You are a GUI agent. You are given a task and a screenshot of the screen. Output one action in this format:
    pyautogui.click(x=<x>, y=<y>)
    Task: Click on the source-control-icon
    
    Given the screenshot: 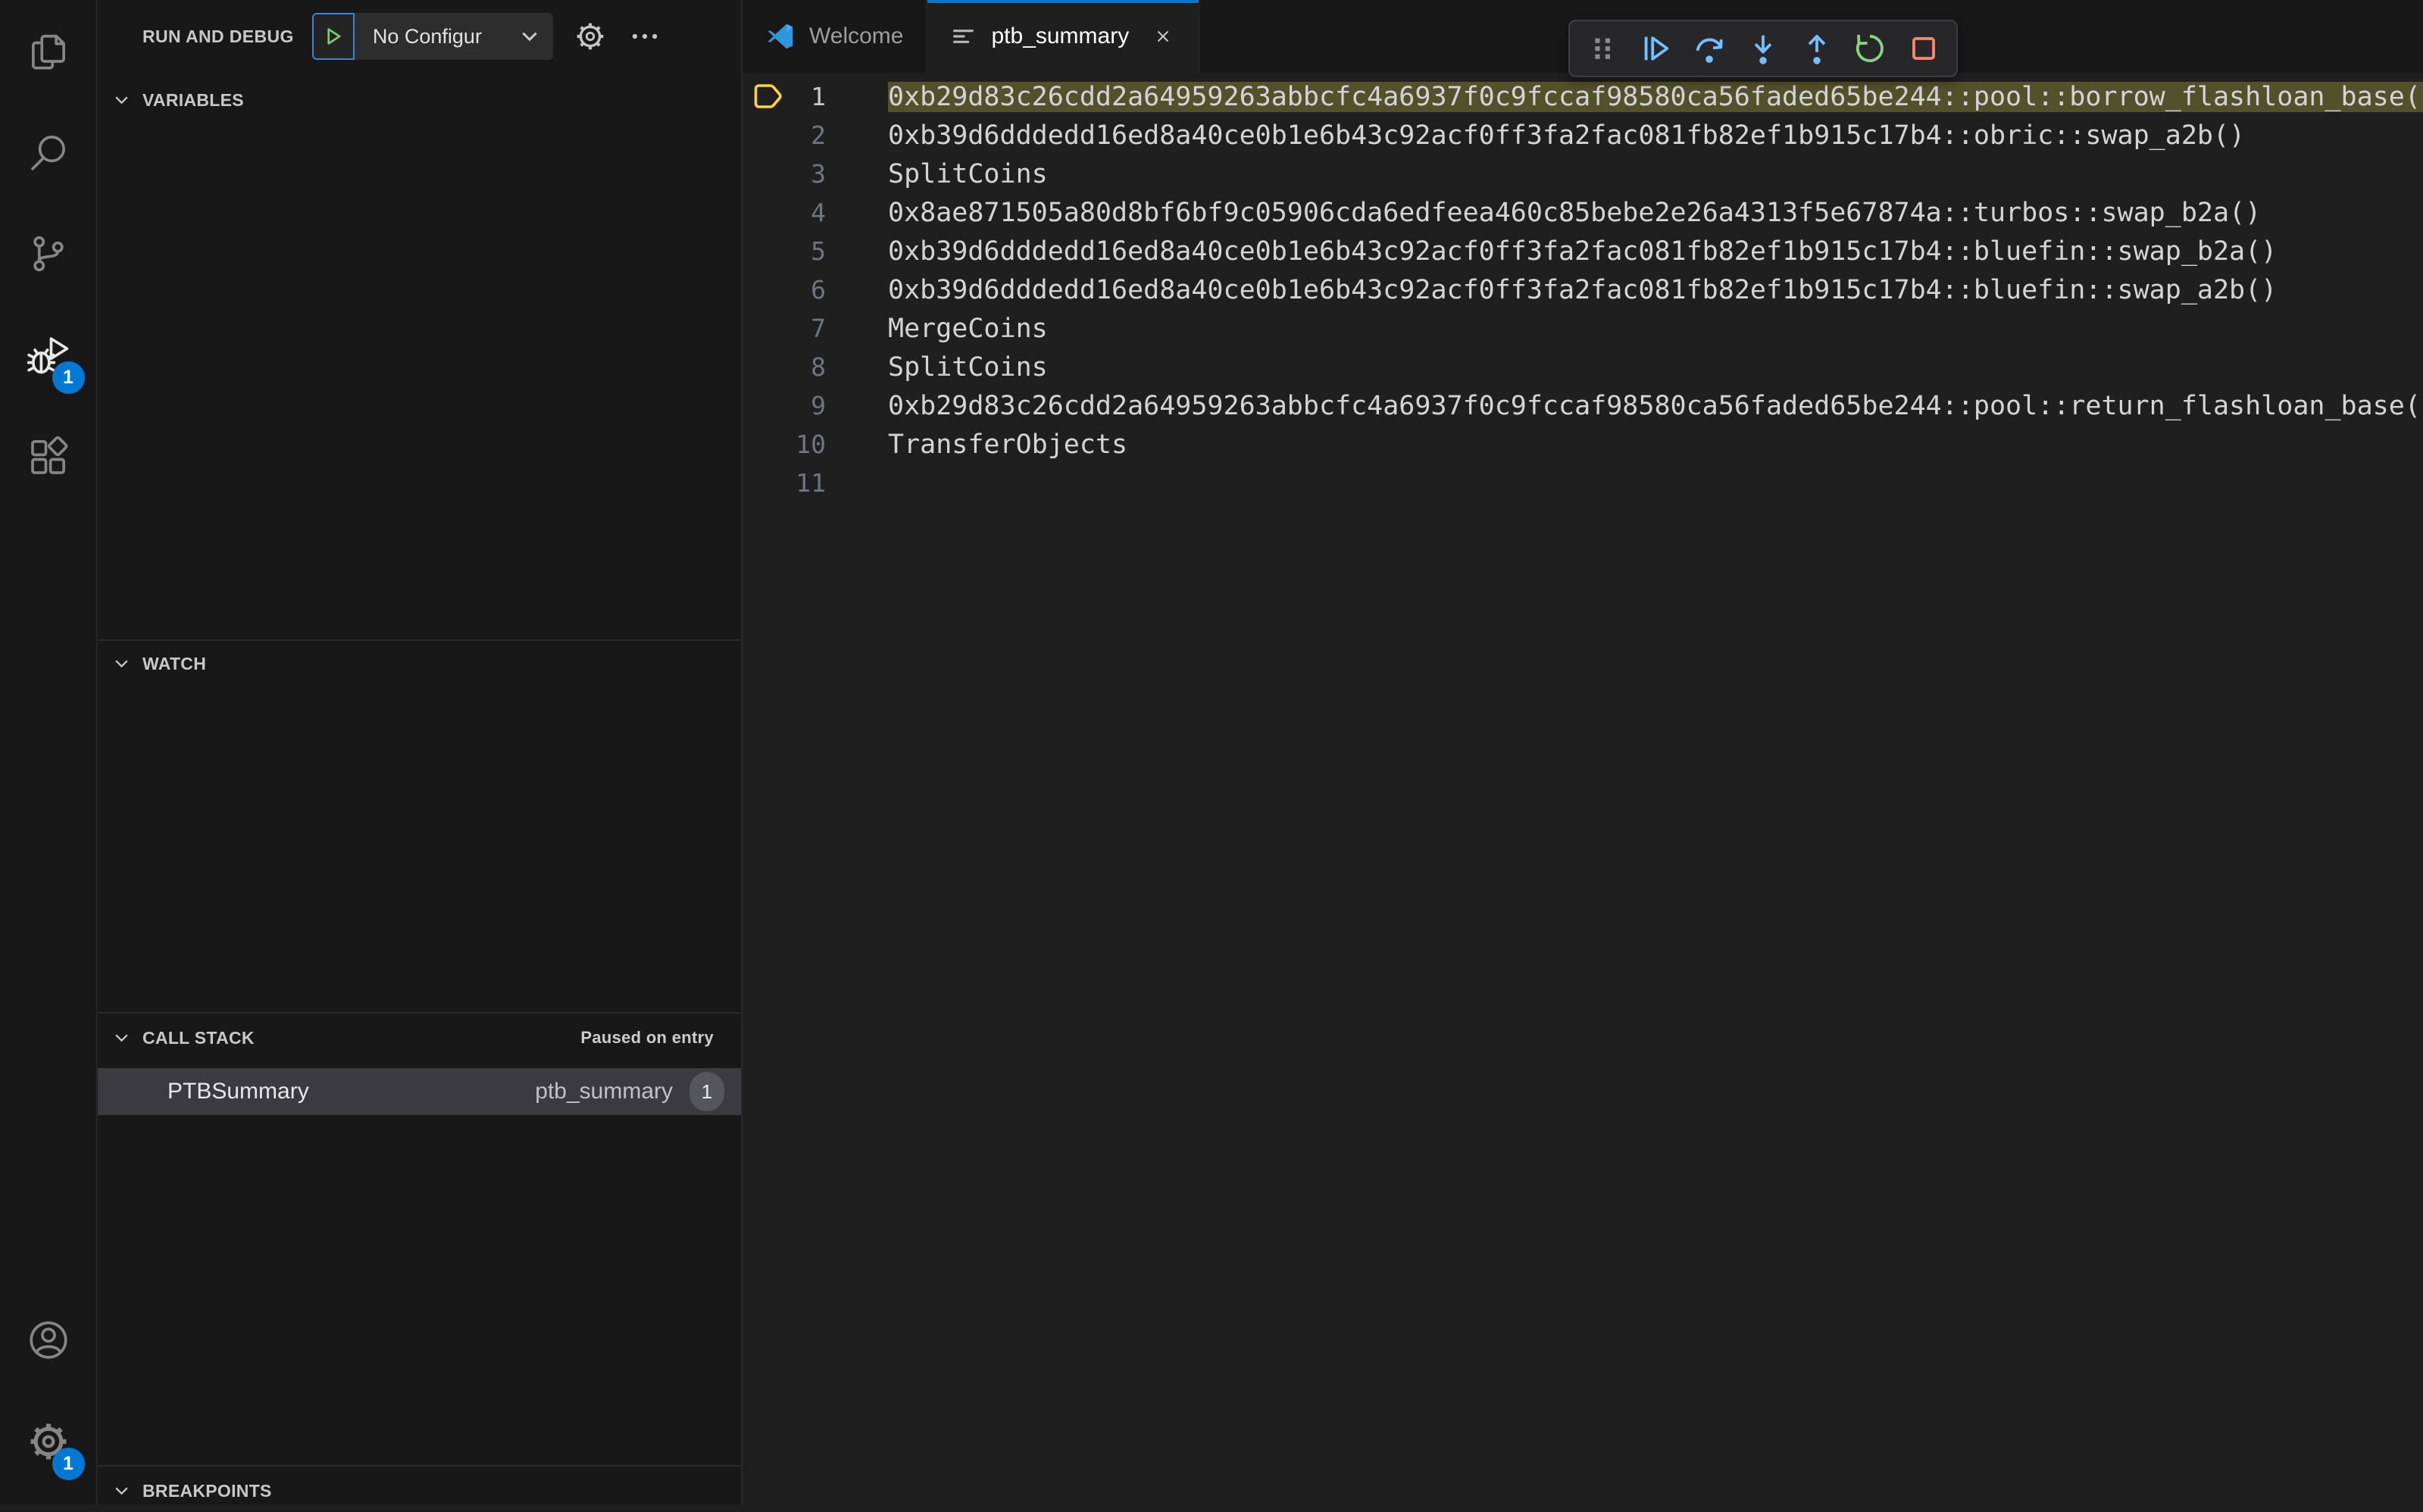 What is the action you would take?
    pyautogui.click(x=48, y=254)
    